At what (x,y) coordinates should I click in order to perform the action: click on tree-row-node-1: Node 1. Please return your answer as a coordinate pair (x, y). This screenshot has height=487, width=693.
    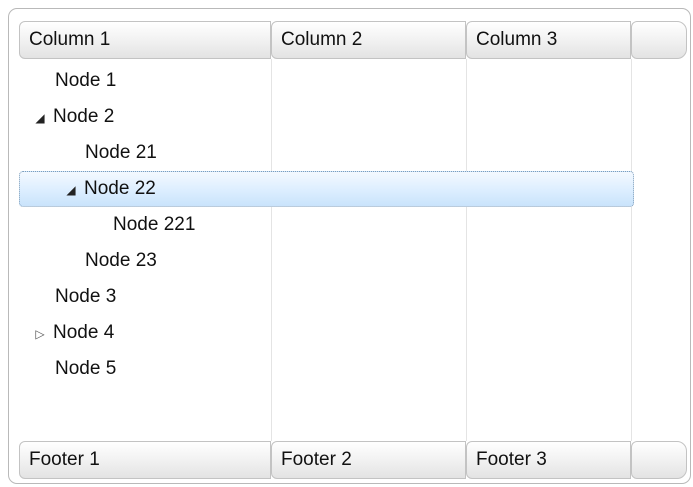
    Looking at the image, I should click on (326, 81).